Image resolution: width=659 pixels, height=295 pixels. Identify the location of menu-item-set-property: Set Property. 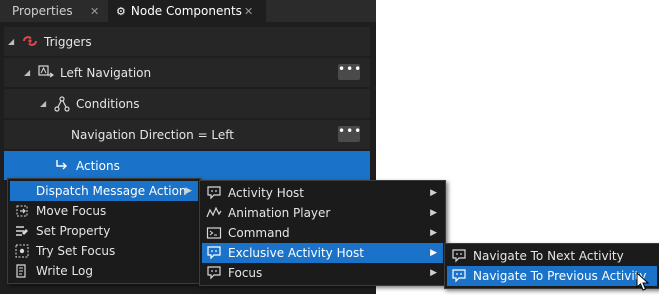
(104, 231).